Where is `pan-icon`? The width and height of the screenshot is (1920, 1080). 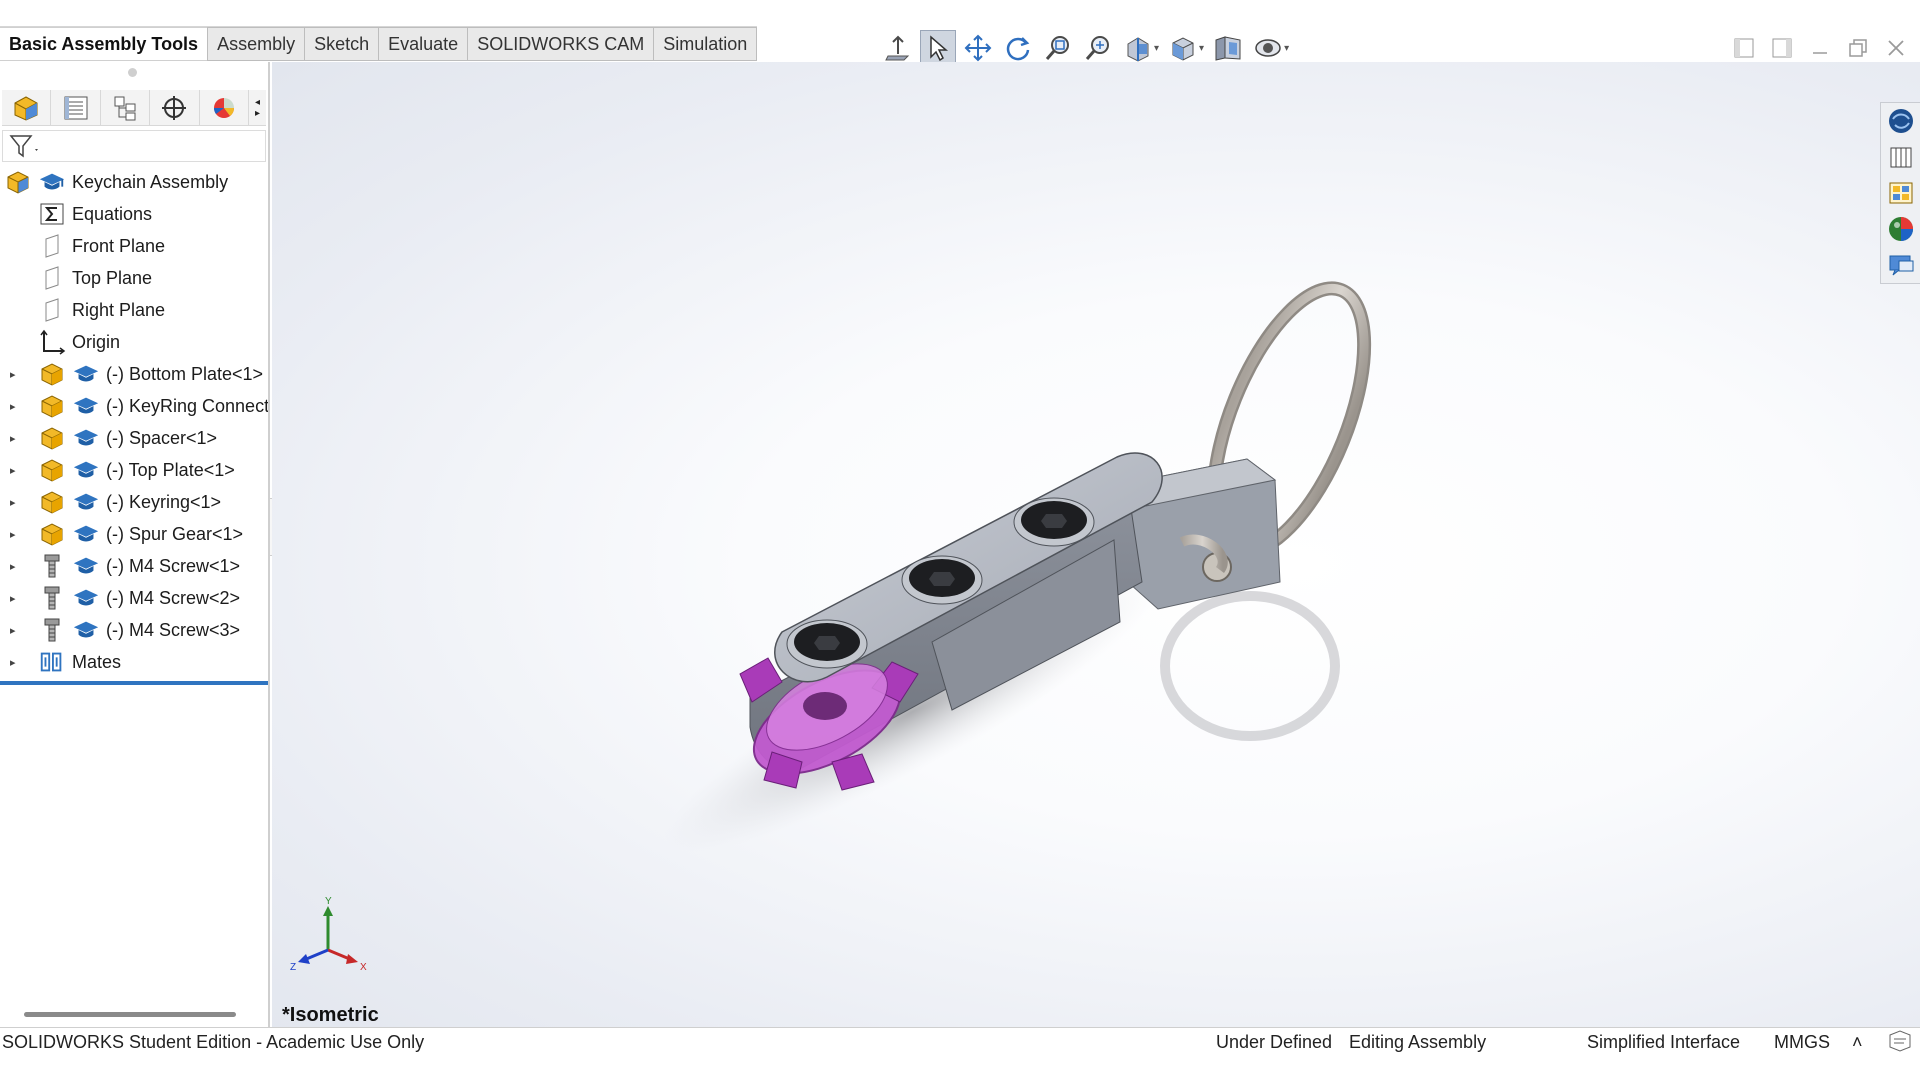 pan-icon is located at coordinates (978, 48).